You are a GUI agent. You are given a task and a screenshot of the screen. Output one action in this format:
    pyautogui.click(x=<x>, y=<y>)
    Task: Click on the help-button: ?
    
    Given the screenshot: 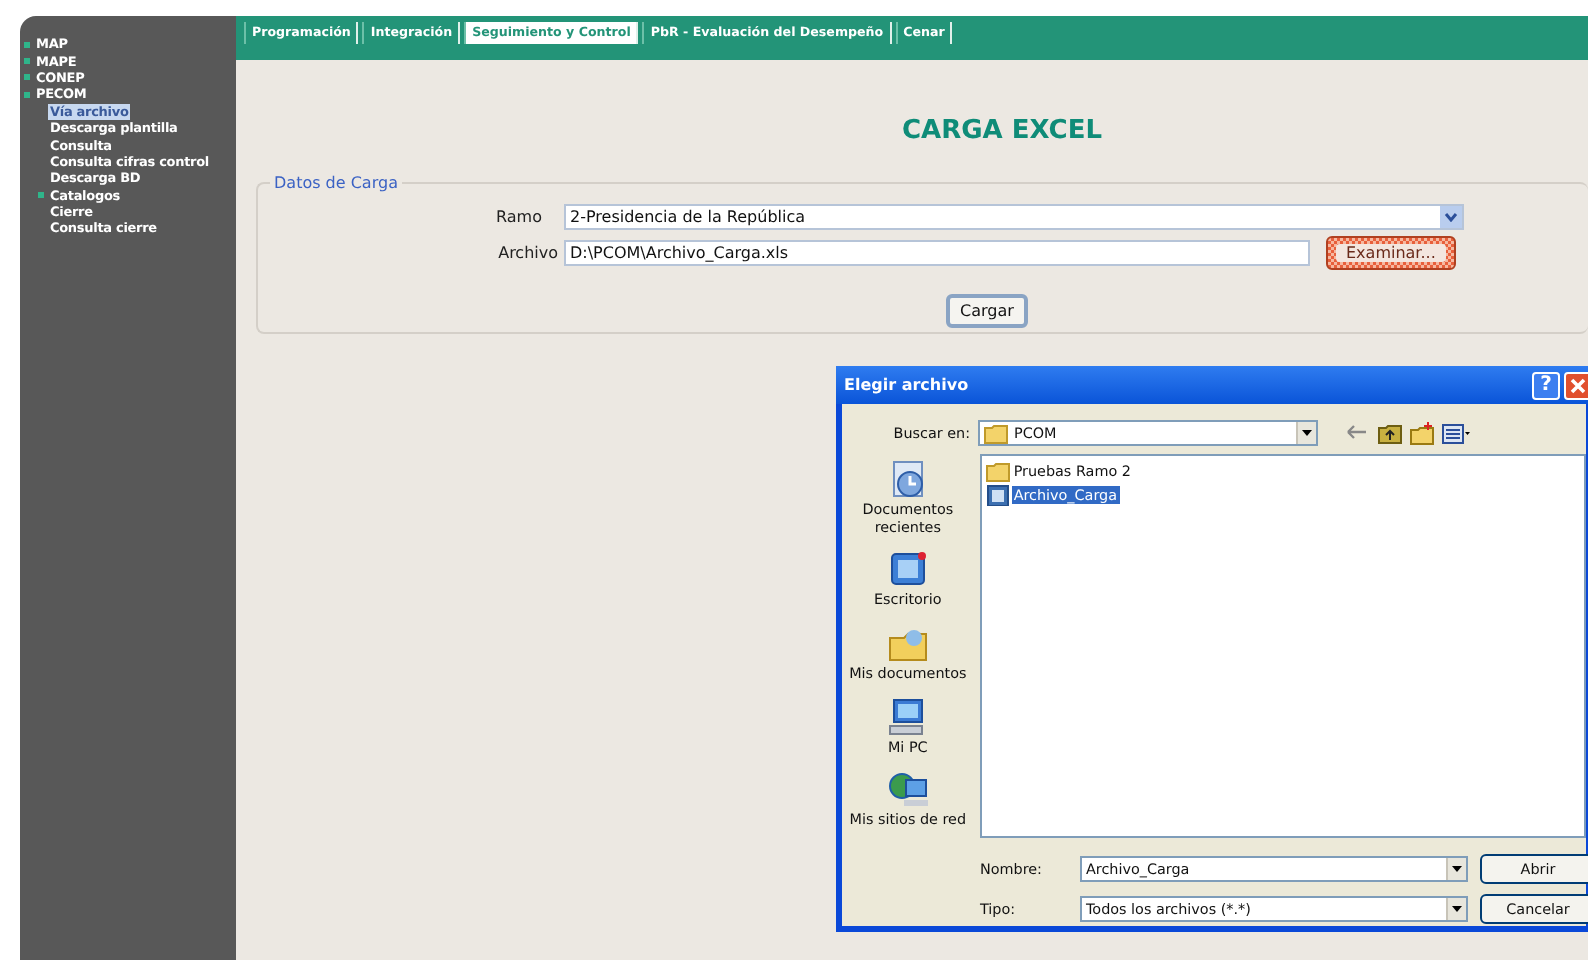 What is the action you would take?
    pyautogui.click(x=1546, y=385)
    